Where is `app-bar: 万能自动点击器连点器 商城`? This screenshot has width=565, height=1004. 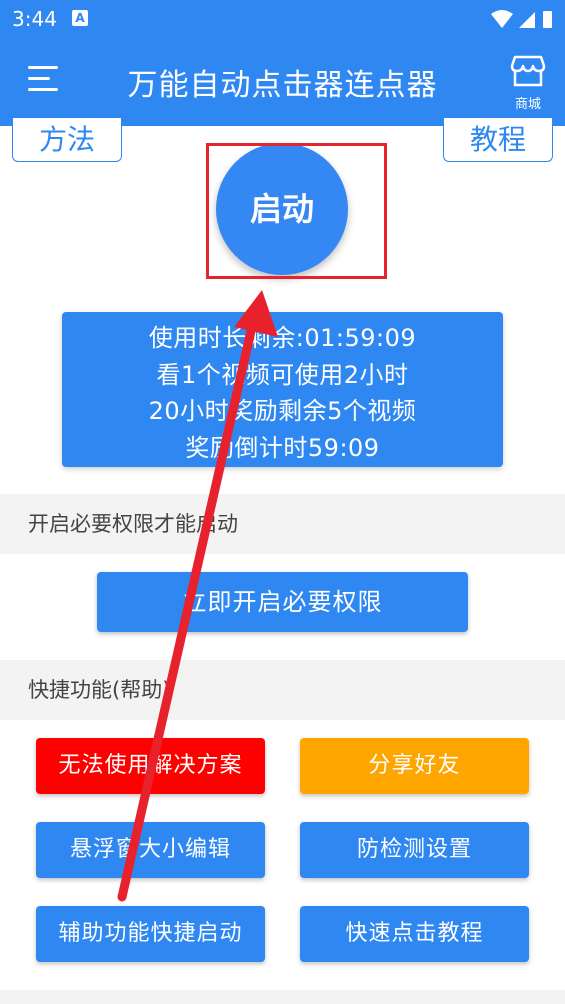
app-bar: 万能自动点击器连点器 商城 is located at coordinates (282, 82).